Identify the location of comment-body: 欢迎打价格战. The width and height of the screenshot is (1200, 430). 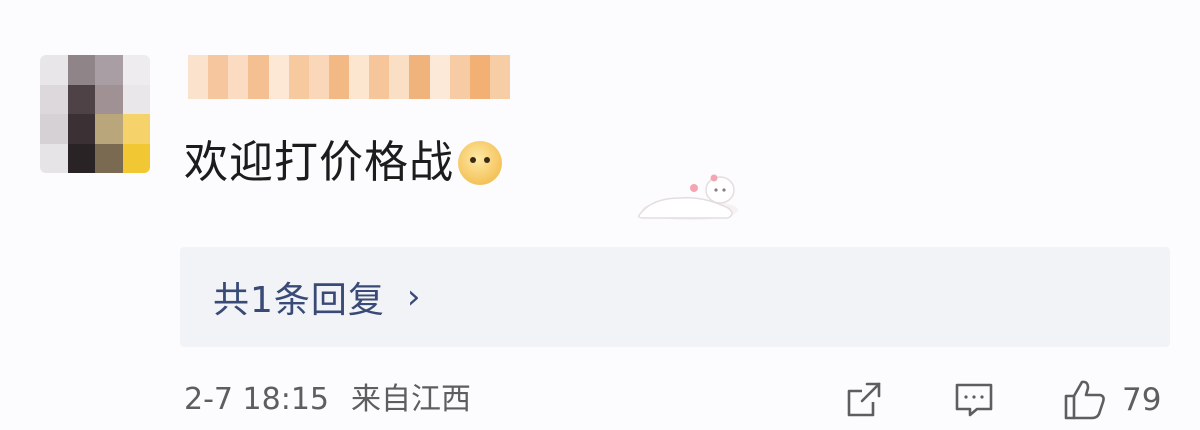
(319, 162).